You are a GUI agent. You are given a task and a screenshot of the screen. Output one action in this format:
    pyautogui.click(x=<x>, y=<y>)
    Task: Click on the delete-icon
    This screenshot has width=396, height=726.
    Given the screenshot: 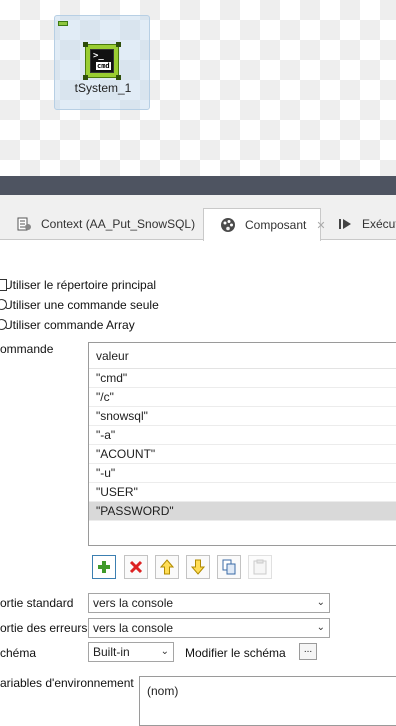 What is the action you would take?
    pyautogui.click(x=136, y=567)
    